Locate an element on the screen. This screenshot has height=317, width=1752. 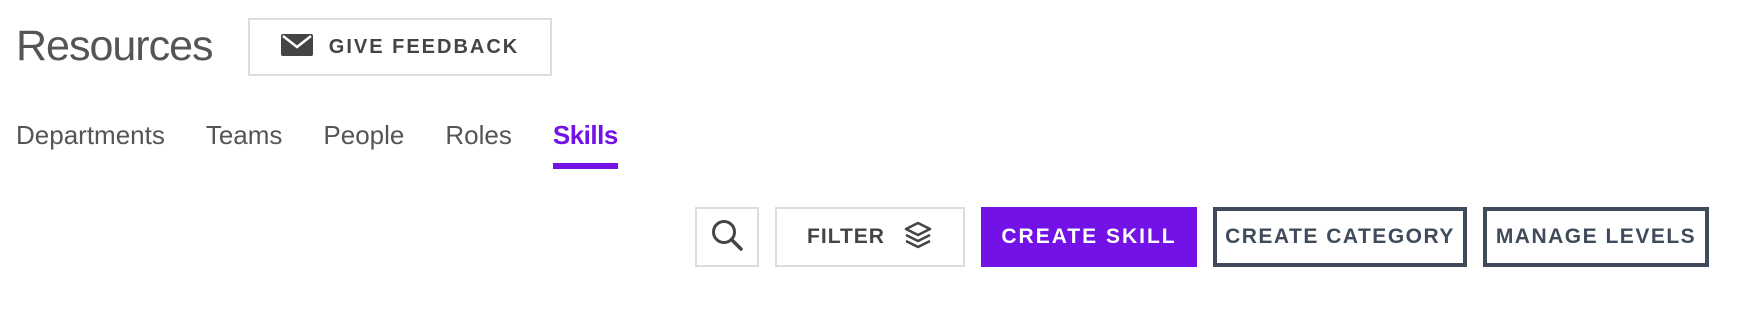
create-skill-button: CREATE SKILL is located at coordinates (1089, 237).